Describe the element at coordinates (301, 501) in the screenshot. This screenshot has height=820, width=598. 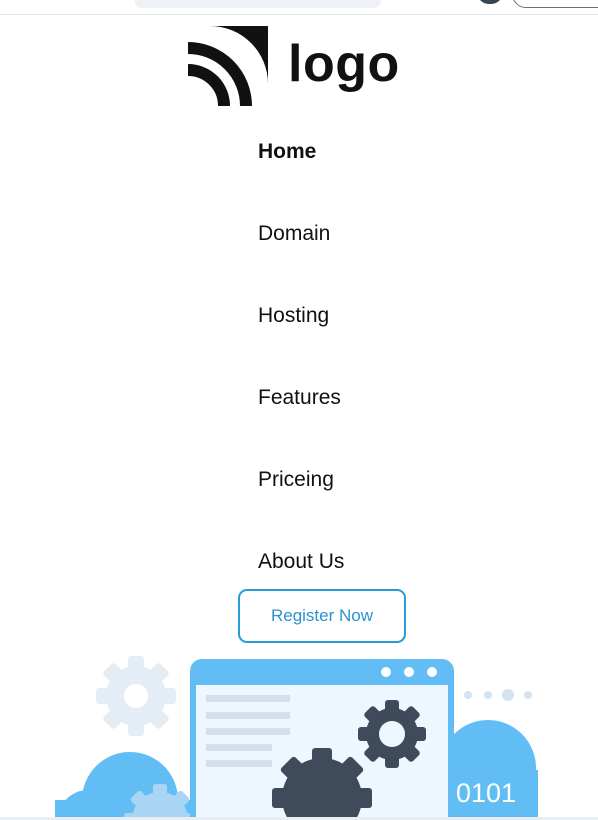
I see `nav-item-pricing: Priceing` at that location.